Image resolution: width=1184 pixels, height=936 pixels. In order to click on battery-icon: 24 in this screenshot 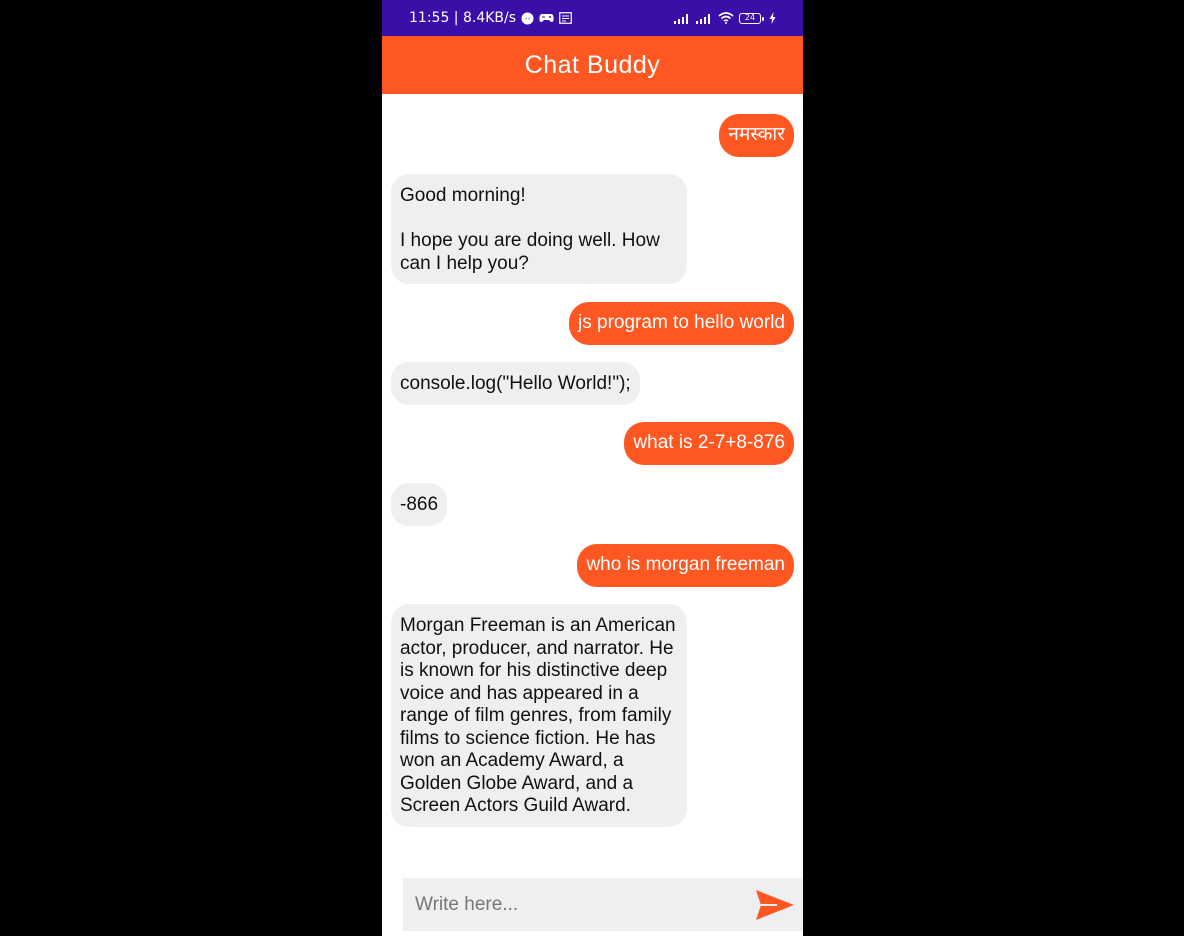, I will do `click(751, 18)`.